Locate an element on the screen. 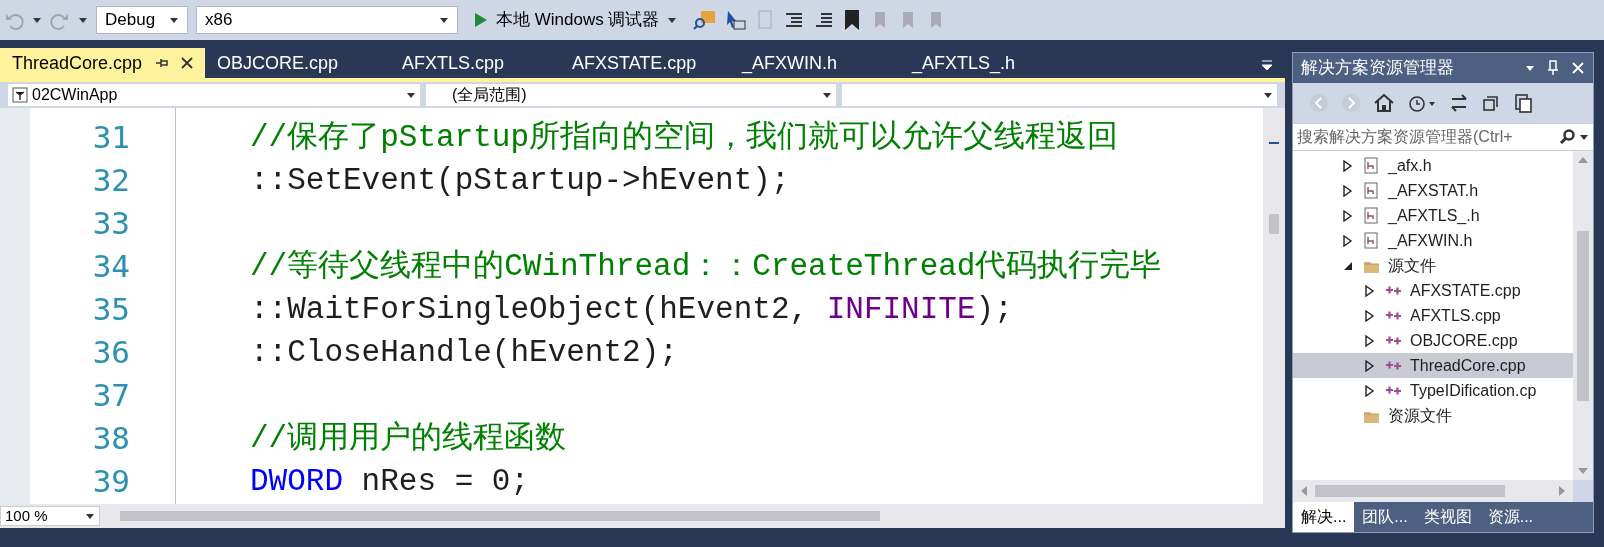 The image size is (1604, 547). scroll-down-icon is located at coordinates (1583, 471).